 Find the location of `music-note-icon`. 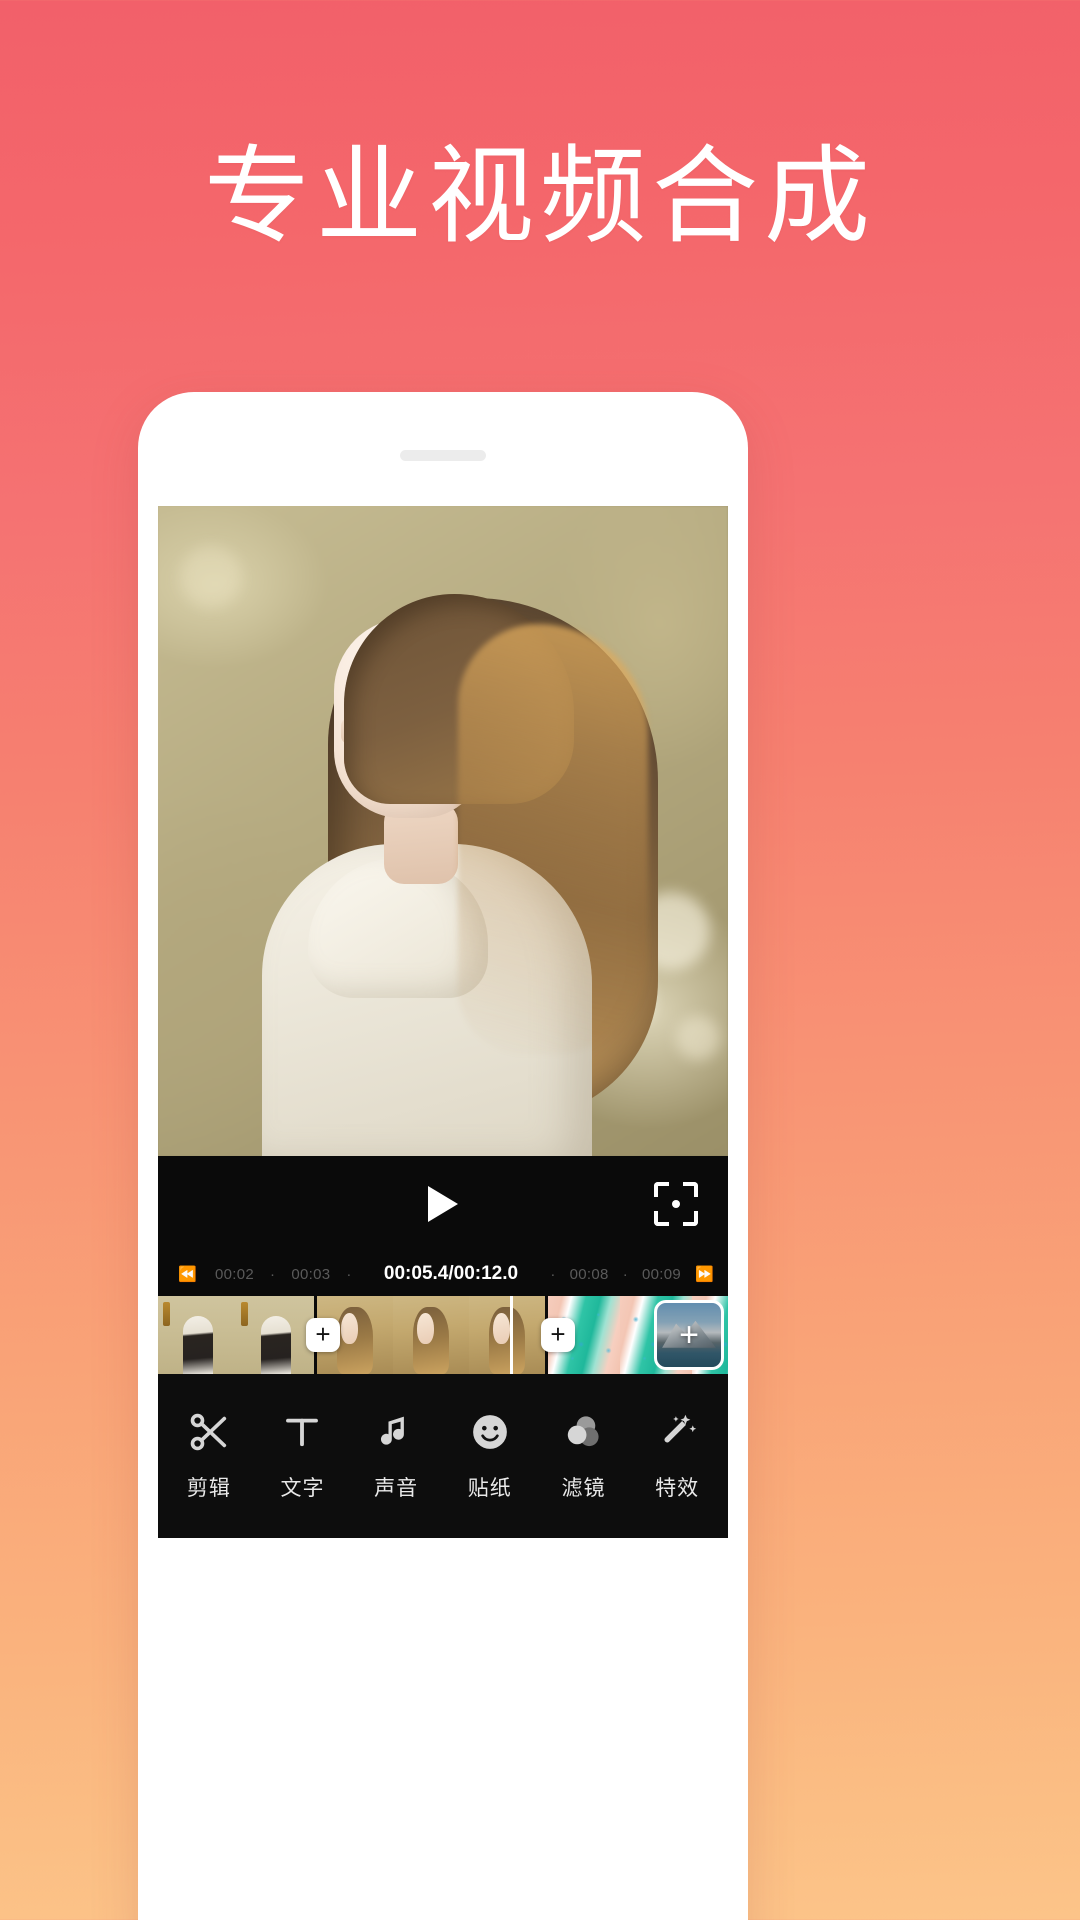

music-note-icon is located at coordinates (396, 1432).